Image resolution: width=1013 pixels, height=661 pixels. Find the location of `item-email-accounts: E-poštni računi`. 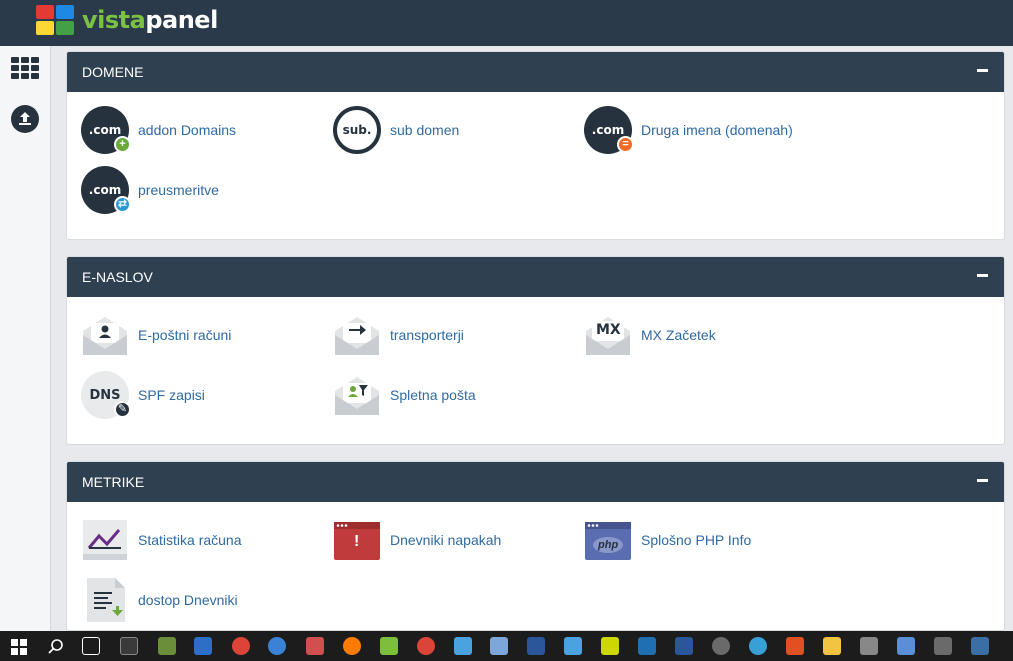

item-email-accounts: E-poštni računi is located at coordinates (201, 335).